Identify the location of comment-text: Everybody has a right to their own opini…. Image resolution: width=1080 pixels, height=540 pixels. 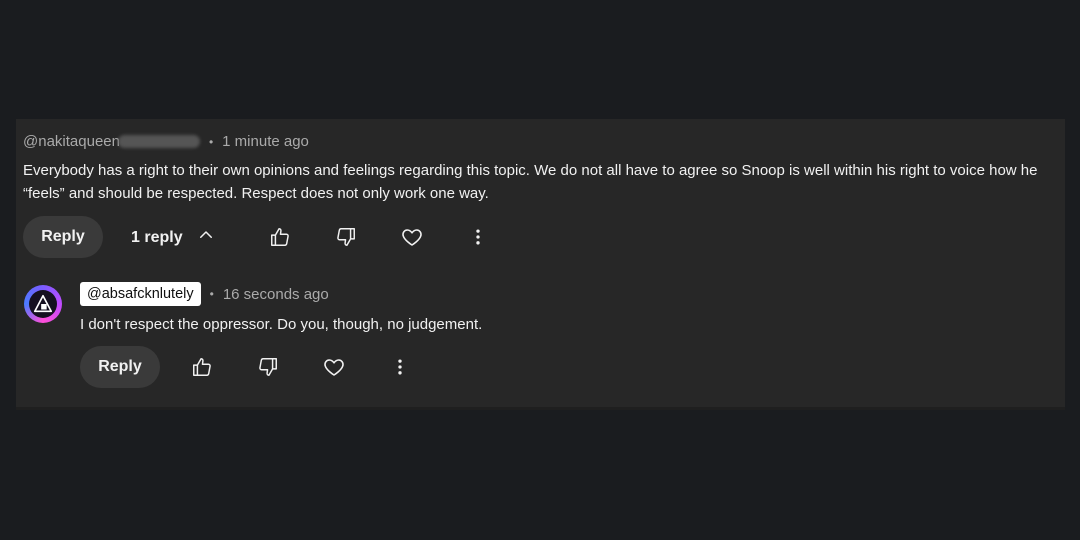
(530, 182).